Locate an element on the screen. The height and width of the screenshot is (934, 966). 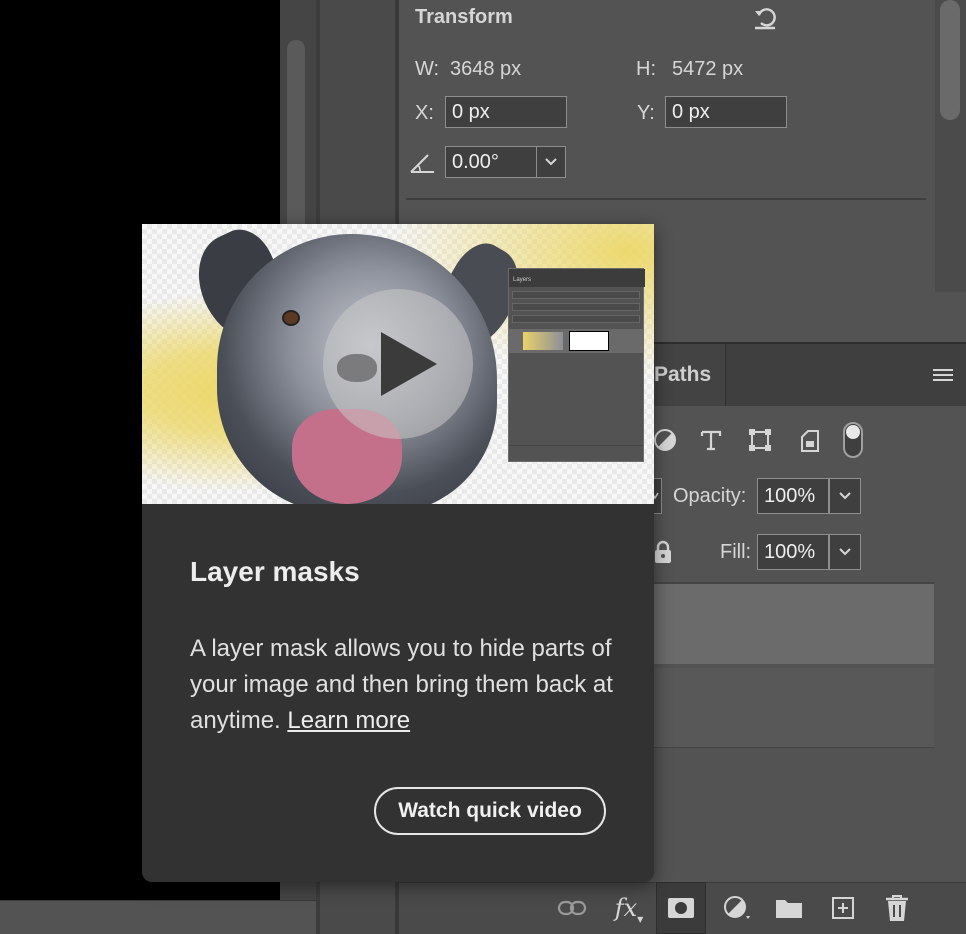
delete-layer-icon is located at coordinates (897, 908).